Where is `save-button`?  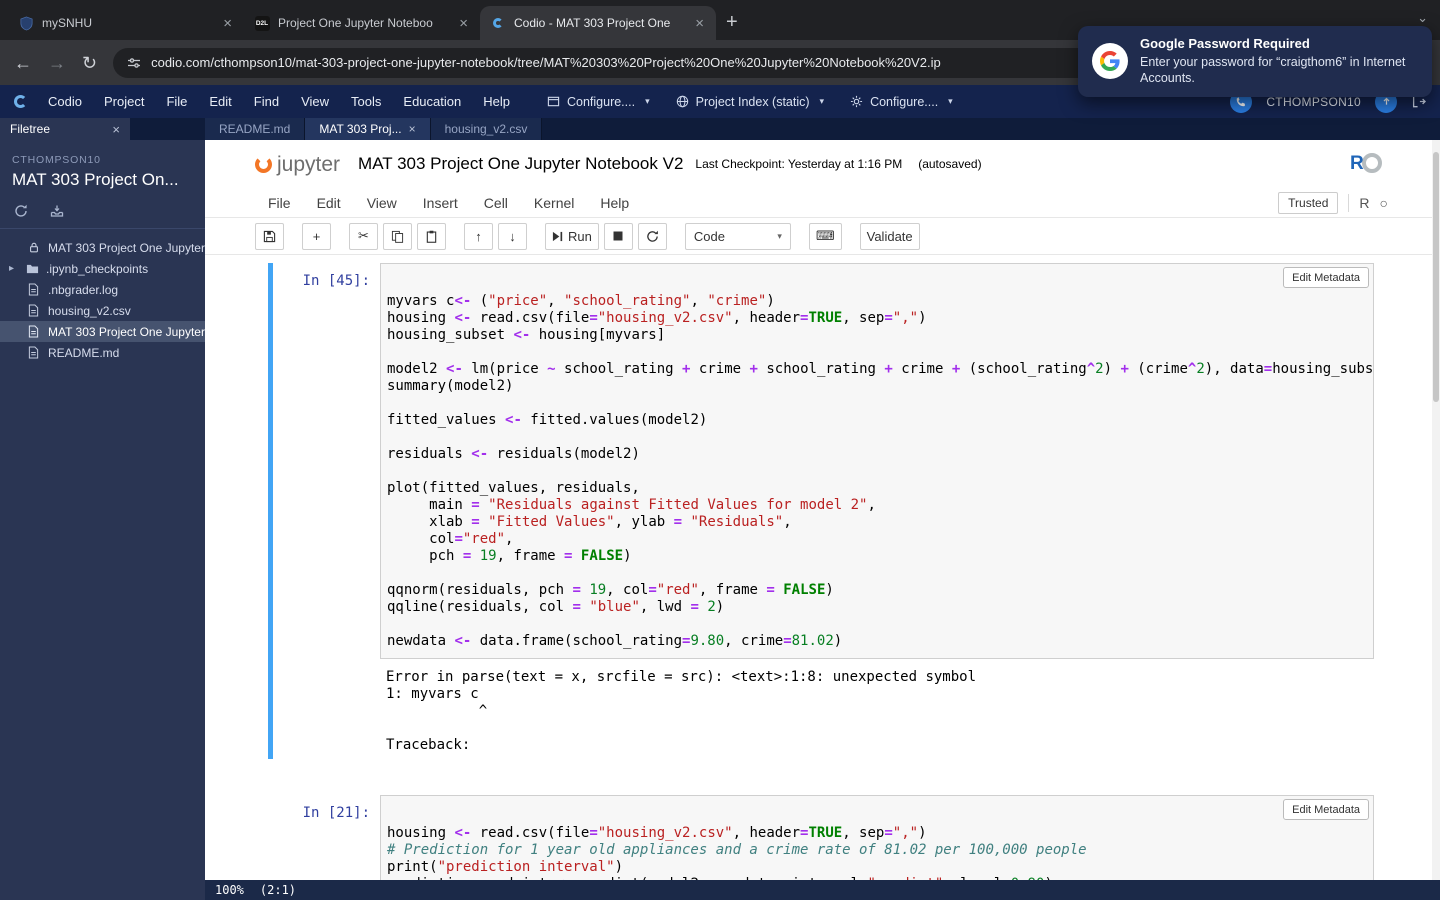
save-button is located at coordinates (269, 236).